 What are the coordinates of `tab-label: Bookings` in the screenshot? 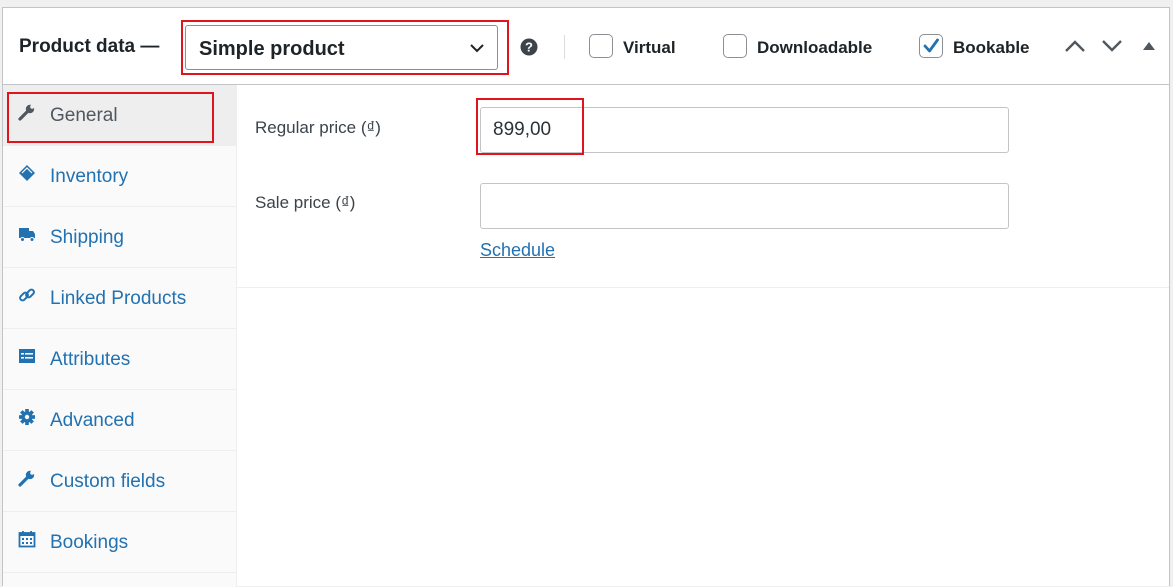 It's located at (89, 542).